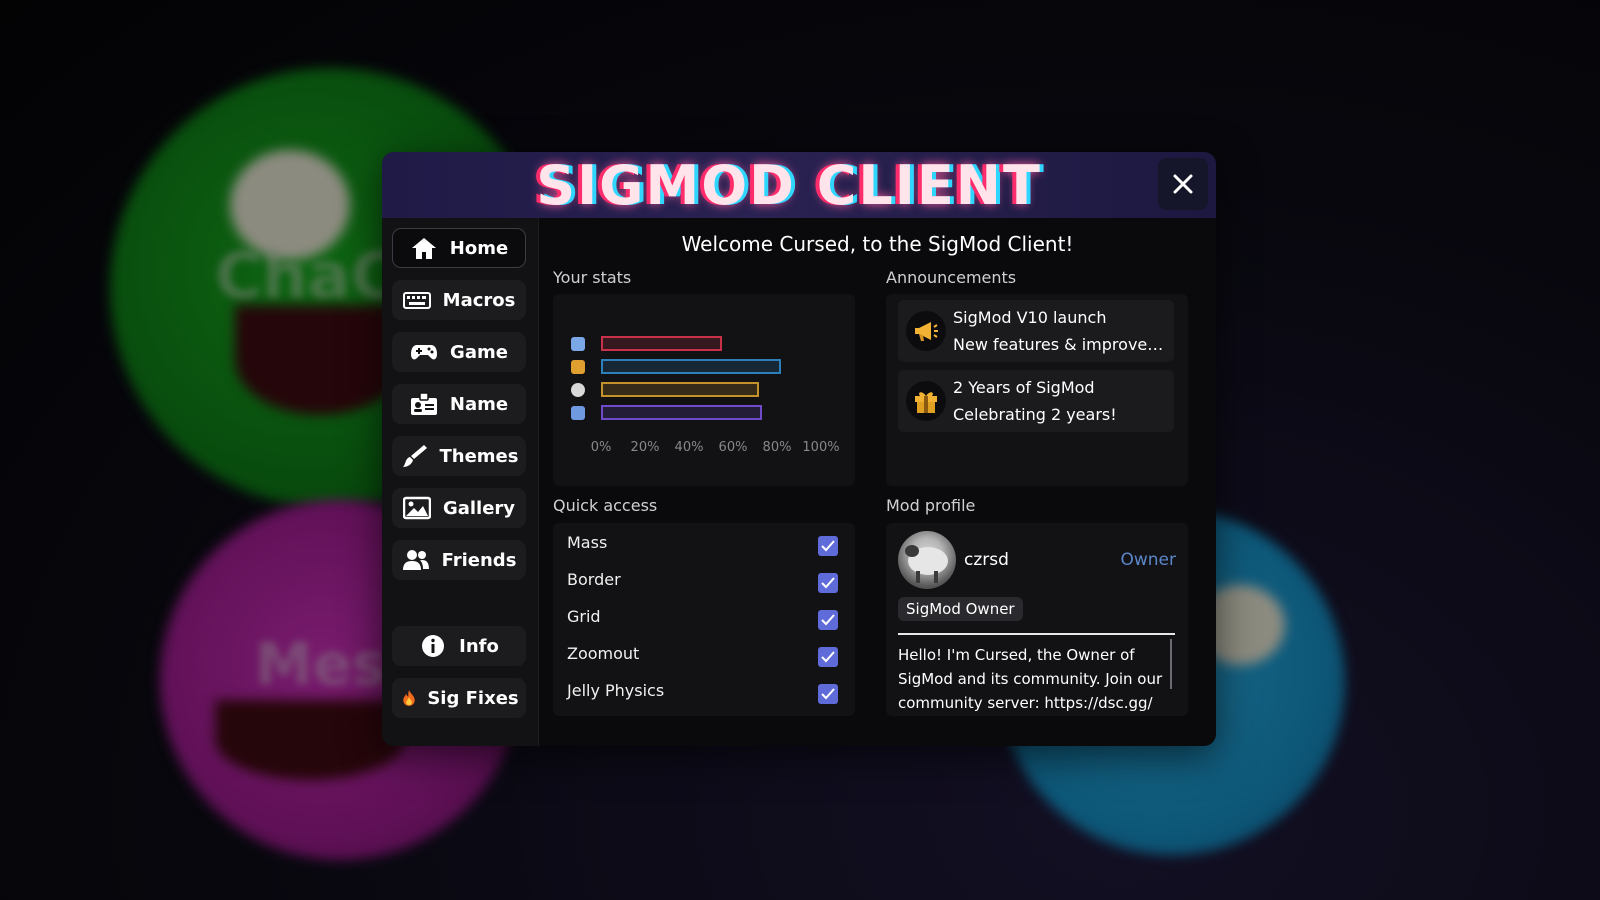 The image size is (1600, 900). Describe the element at coordinates (951, 277) in the screenshot. I see `announcements-label: Announcements` at that location.